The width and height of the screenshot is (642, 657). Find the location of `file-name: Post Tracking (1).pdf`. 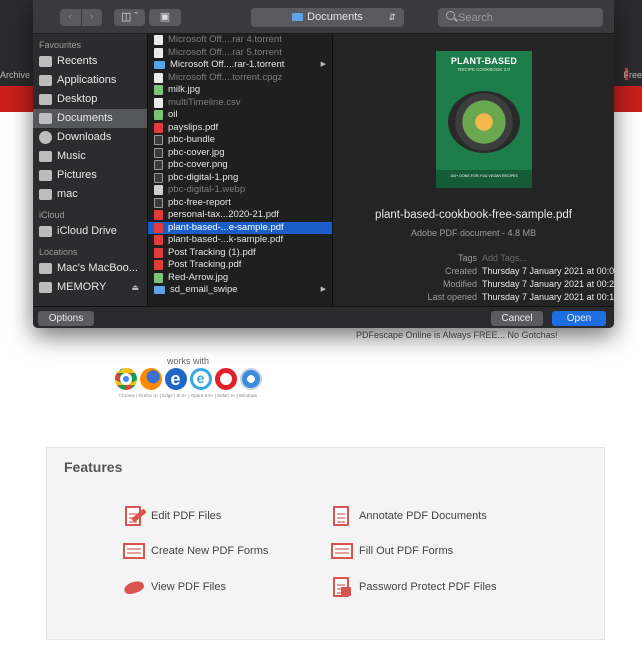

file-name: Post Tracking (1).pdf is located at coordinates (212, 252).